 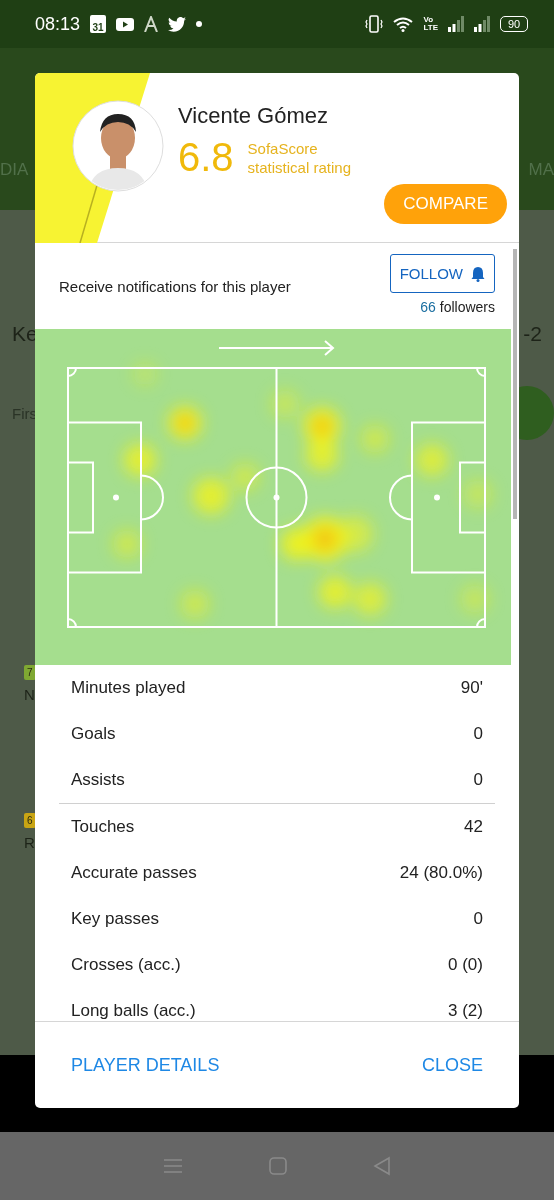 What do you see at coordinates (173, 1166) in the screenshot?
I see `menu-icon` at bounding box center [173, 1166].